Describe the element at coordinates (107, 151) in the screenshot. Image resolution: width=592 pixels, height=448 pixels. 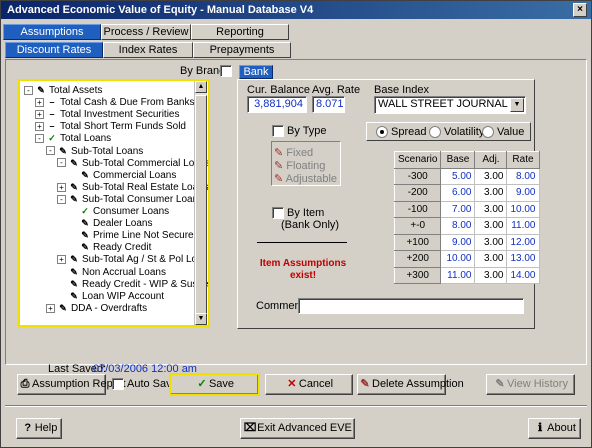
I see `tree-node-label: Sub-Total Loans` at that location.